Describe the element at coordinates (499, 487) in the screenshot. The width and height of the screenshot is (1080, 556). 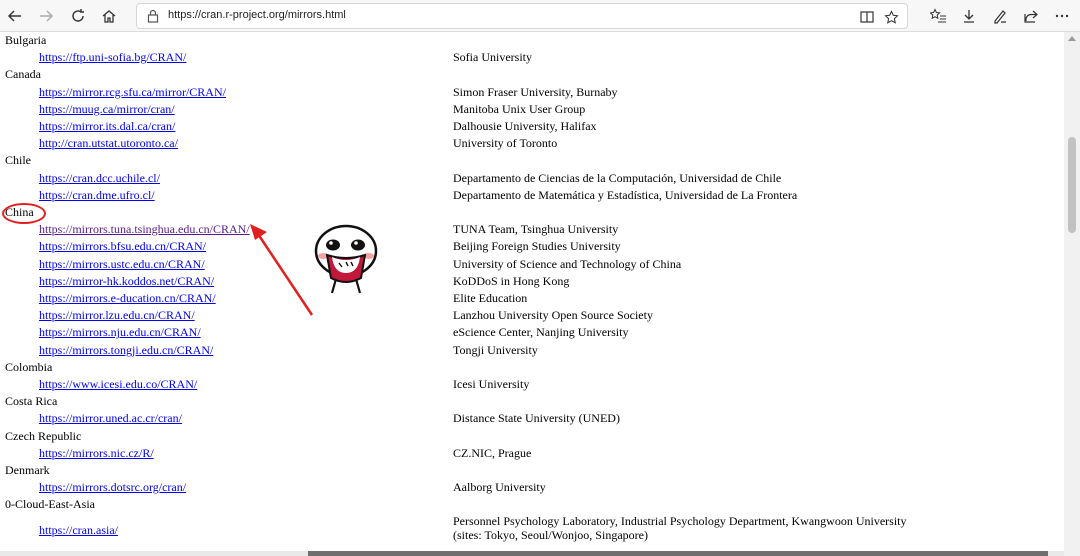
I see `mirror-host: Aalborg University` at that location.